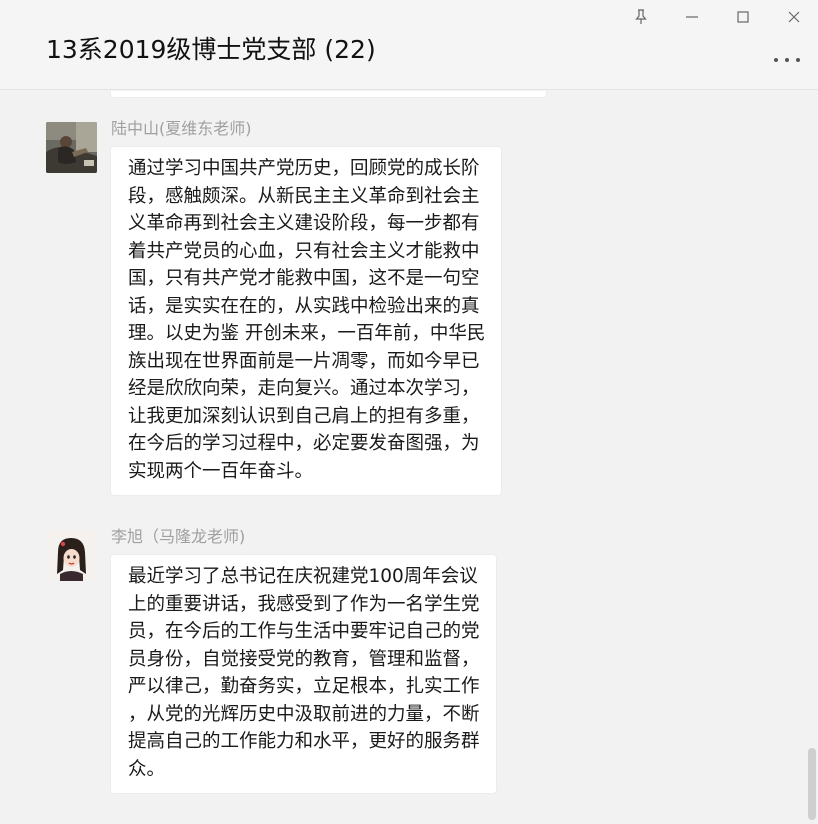 Image resolution: width=818 pixels, height=824 pixels. Describe the element at coordinates (304, 278) in the screenshot. I see `message-line: 国，只有共产党才能救中国，这不是一句空` at that location.